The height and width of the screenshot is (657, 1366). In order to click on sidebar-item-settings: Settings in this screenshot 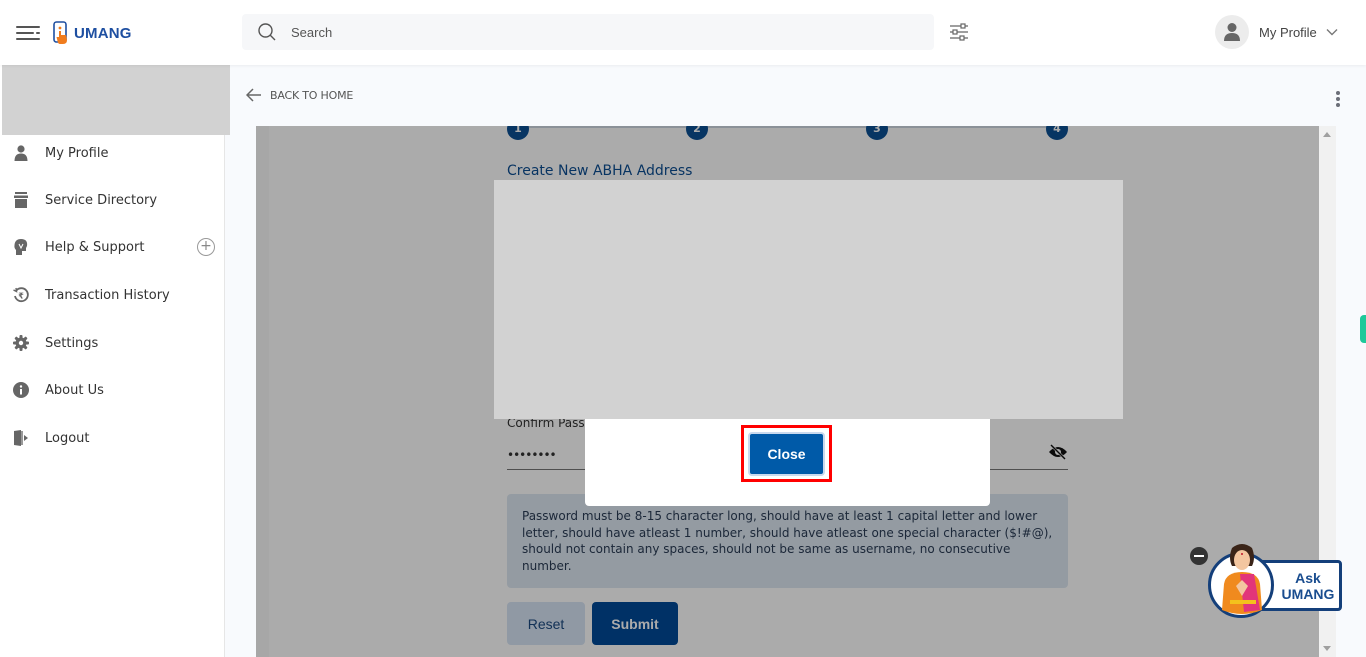, I will do `click(112, 343)`.